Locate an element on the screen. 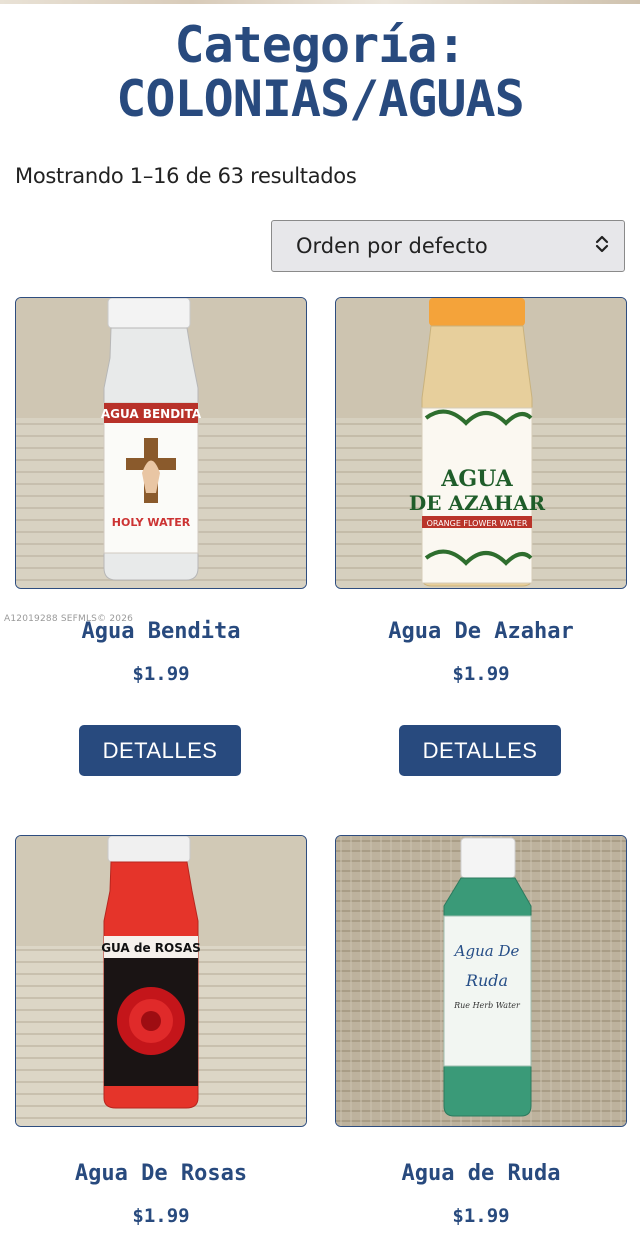 The height and width of the screenshot is (1237, 640). svg-text: Rue Herb Water is located at coordinates (487, 1005).